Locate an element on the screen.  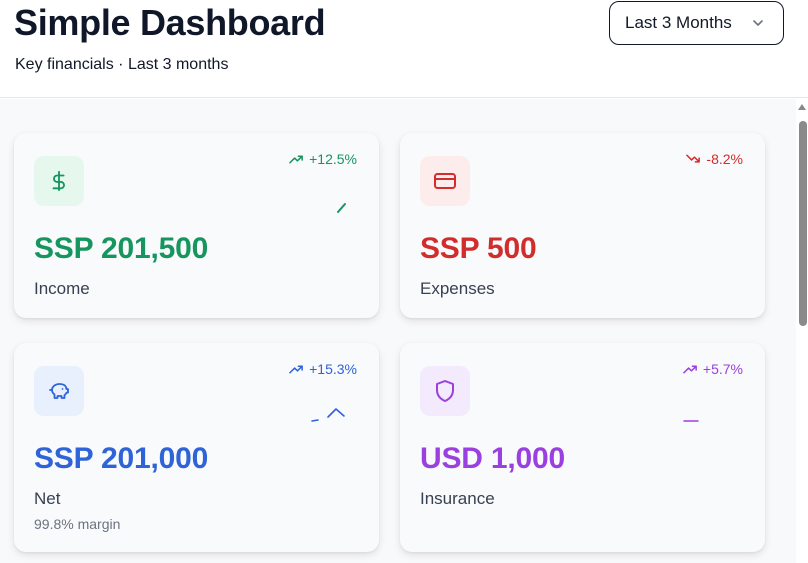
credit-card-icon is located at coordinates (445, 181).